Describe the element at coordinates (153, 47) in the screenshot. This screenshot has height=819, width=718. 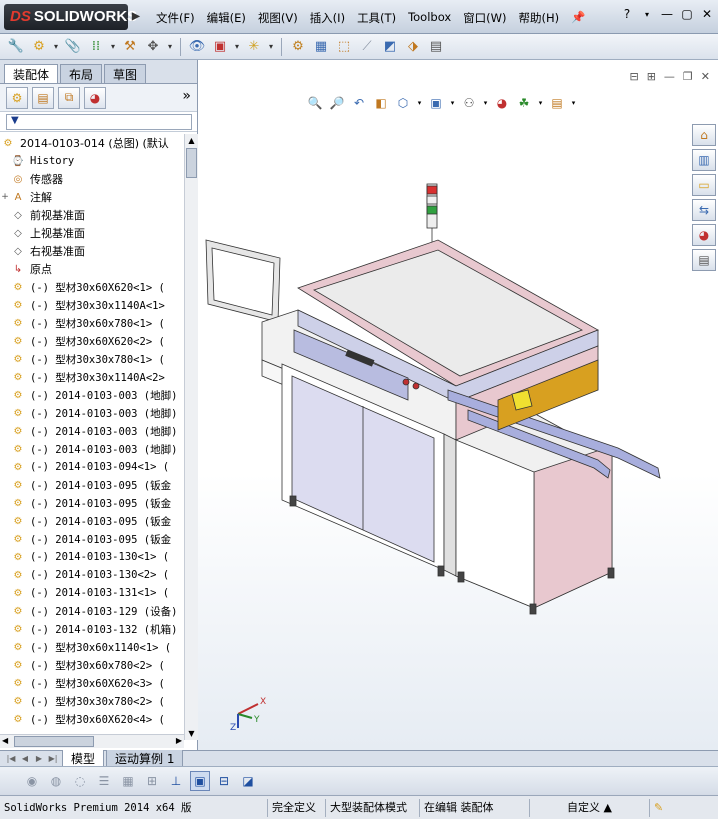
I see `move-component-icon: ✥` at that location.